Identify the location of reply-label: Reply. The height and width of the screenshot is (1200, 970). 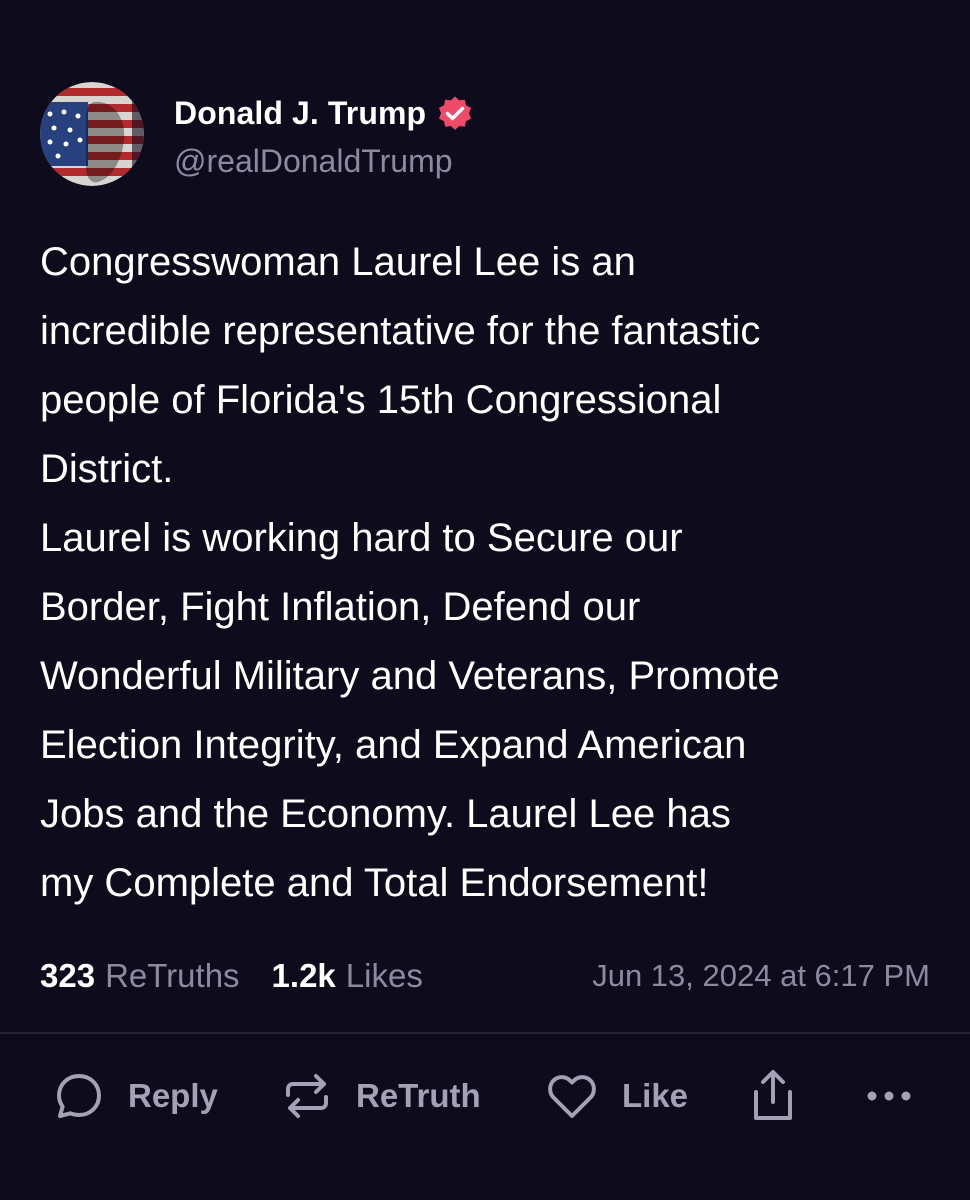
(173, 1095).